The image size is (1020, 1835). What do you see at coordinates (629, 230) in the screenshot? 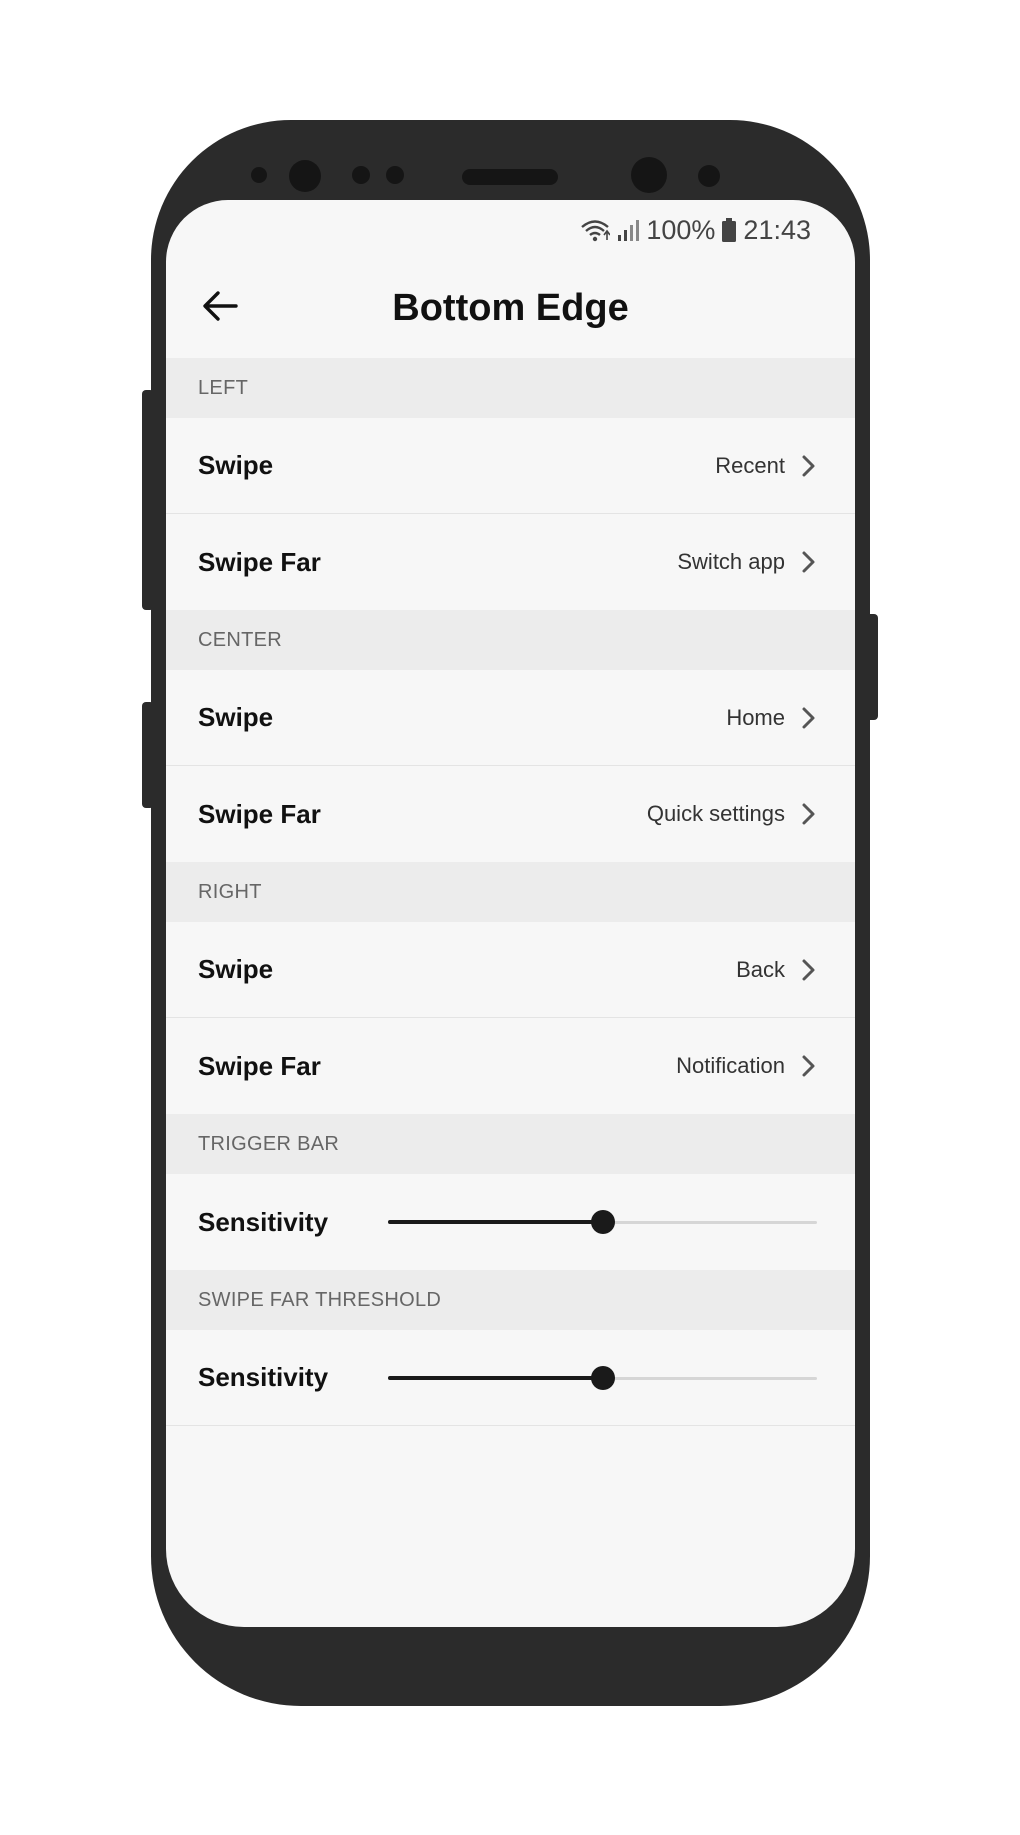
I see `signal-icon` at bounding box center [629, 230].